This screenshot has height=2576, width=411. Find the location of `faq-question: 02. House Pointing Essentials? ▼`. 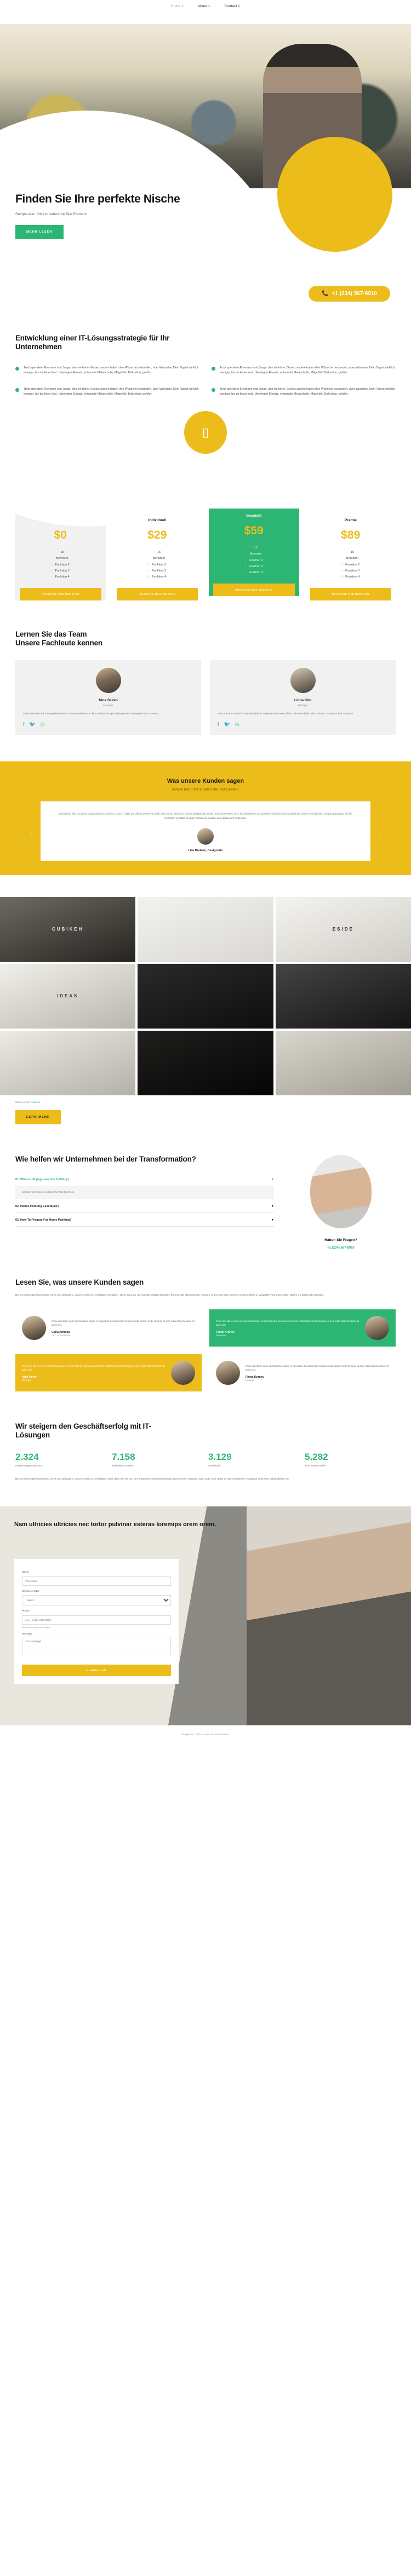

faq-question: 02. House Pointing Essentials? ▼ is located at coordinates (144, 1205).